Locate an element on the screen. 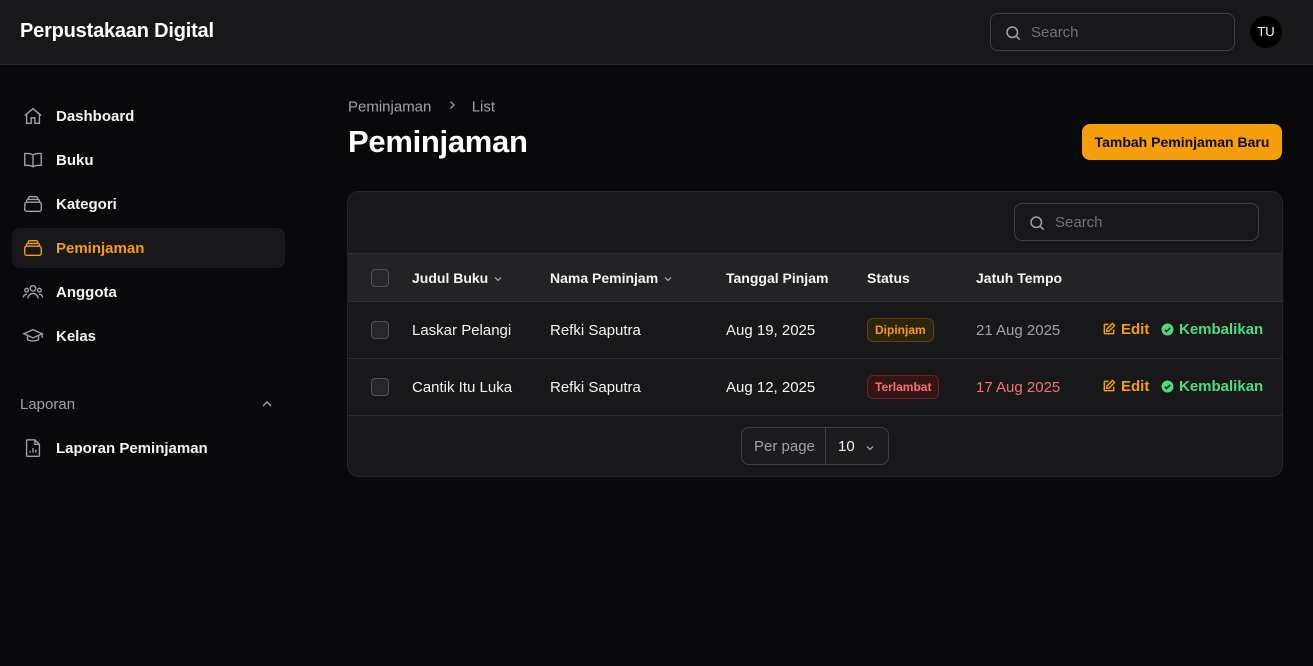 Image resolution: width=1313 pixels, height=666 pixels. column-label: Judul Buku is located at coordinates (450, 278).